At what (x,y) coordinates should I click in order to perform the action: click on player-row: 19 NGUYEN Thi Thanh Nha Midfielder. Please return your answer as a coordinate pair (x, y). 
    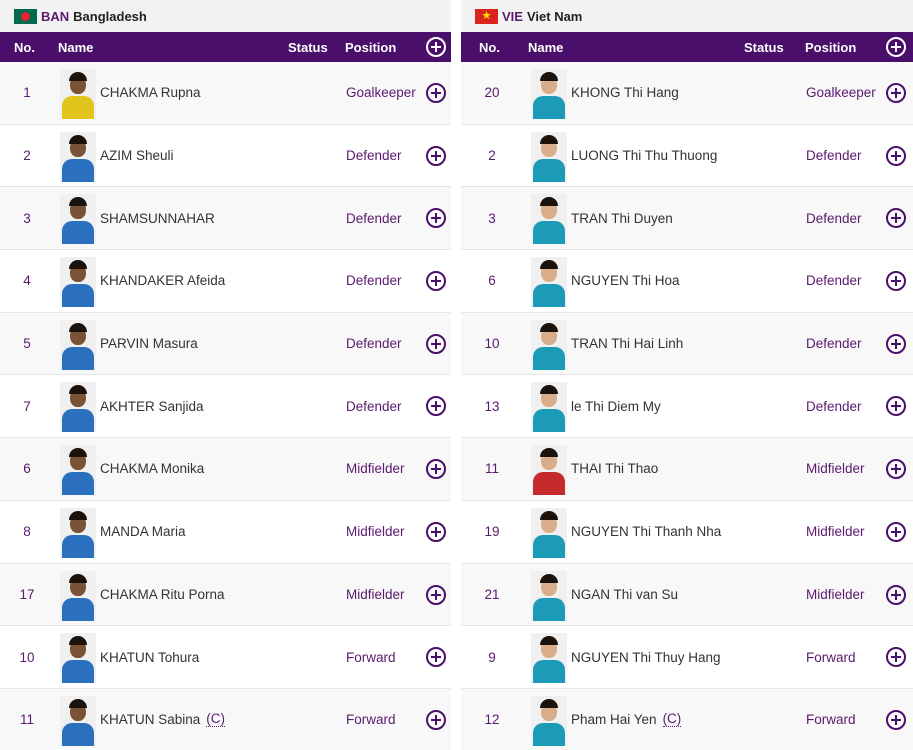
    Looking at the image, I should click on (687, 532).